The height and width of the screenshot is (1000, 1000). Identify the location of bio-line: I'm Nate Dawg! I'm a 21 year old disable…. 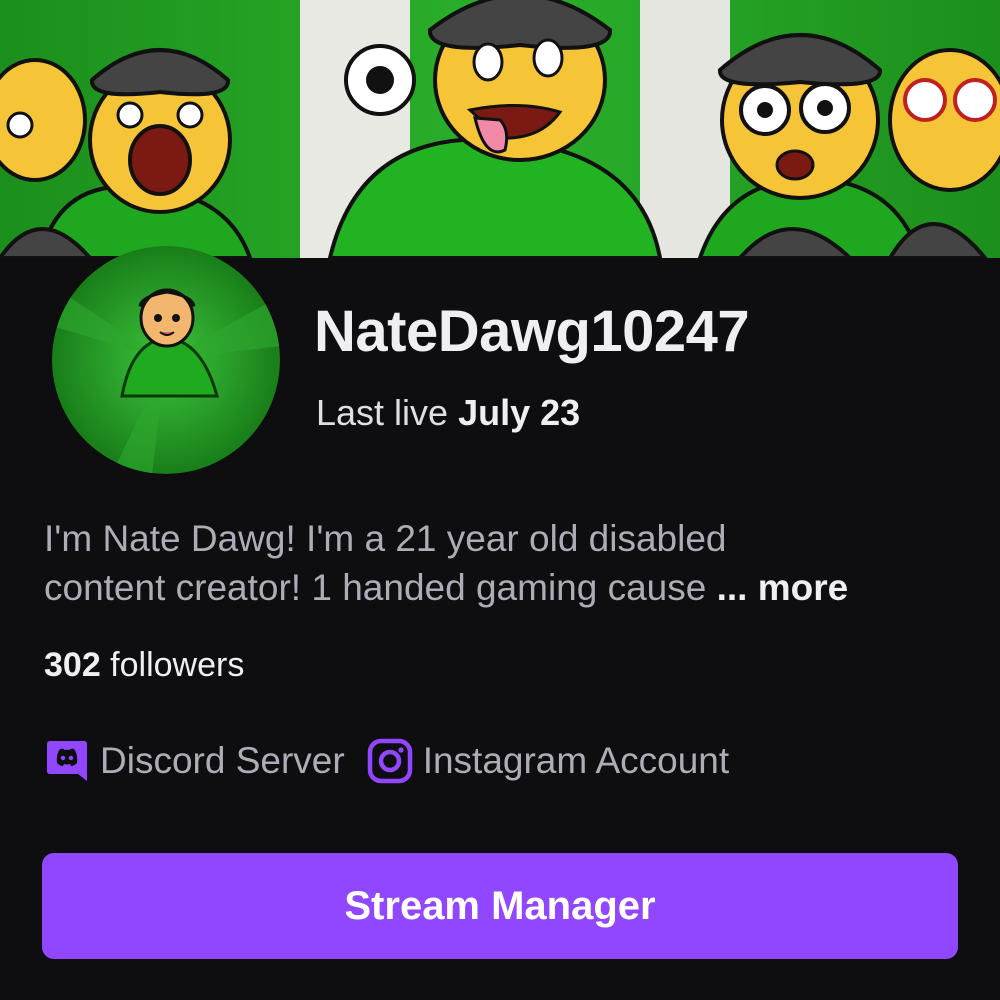
(385, 538).